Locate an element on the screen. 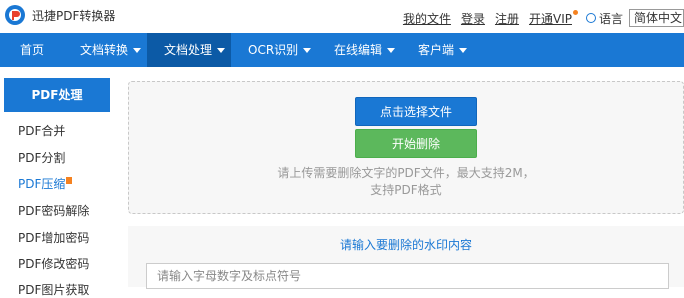 This screenshot has height=298, width=684. nav-doc-process: 文档处理 is located at coordinates (189, 50).